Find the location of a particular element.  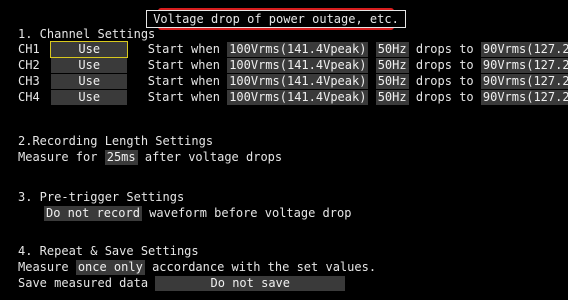

channel-label: CH4 is located at coordinates (29, 97).